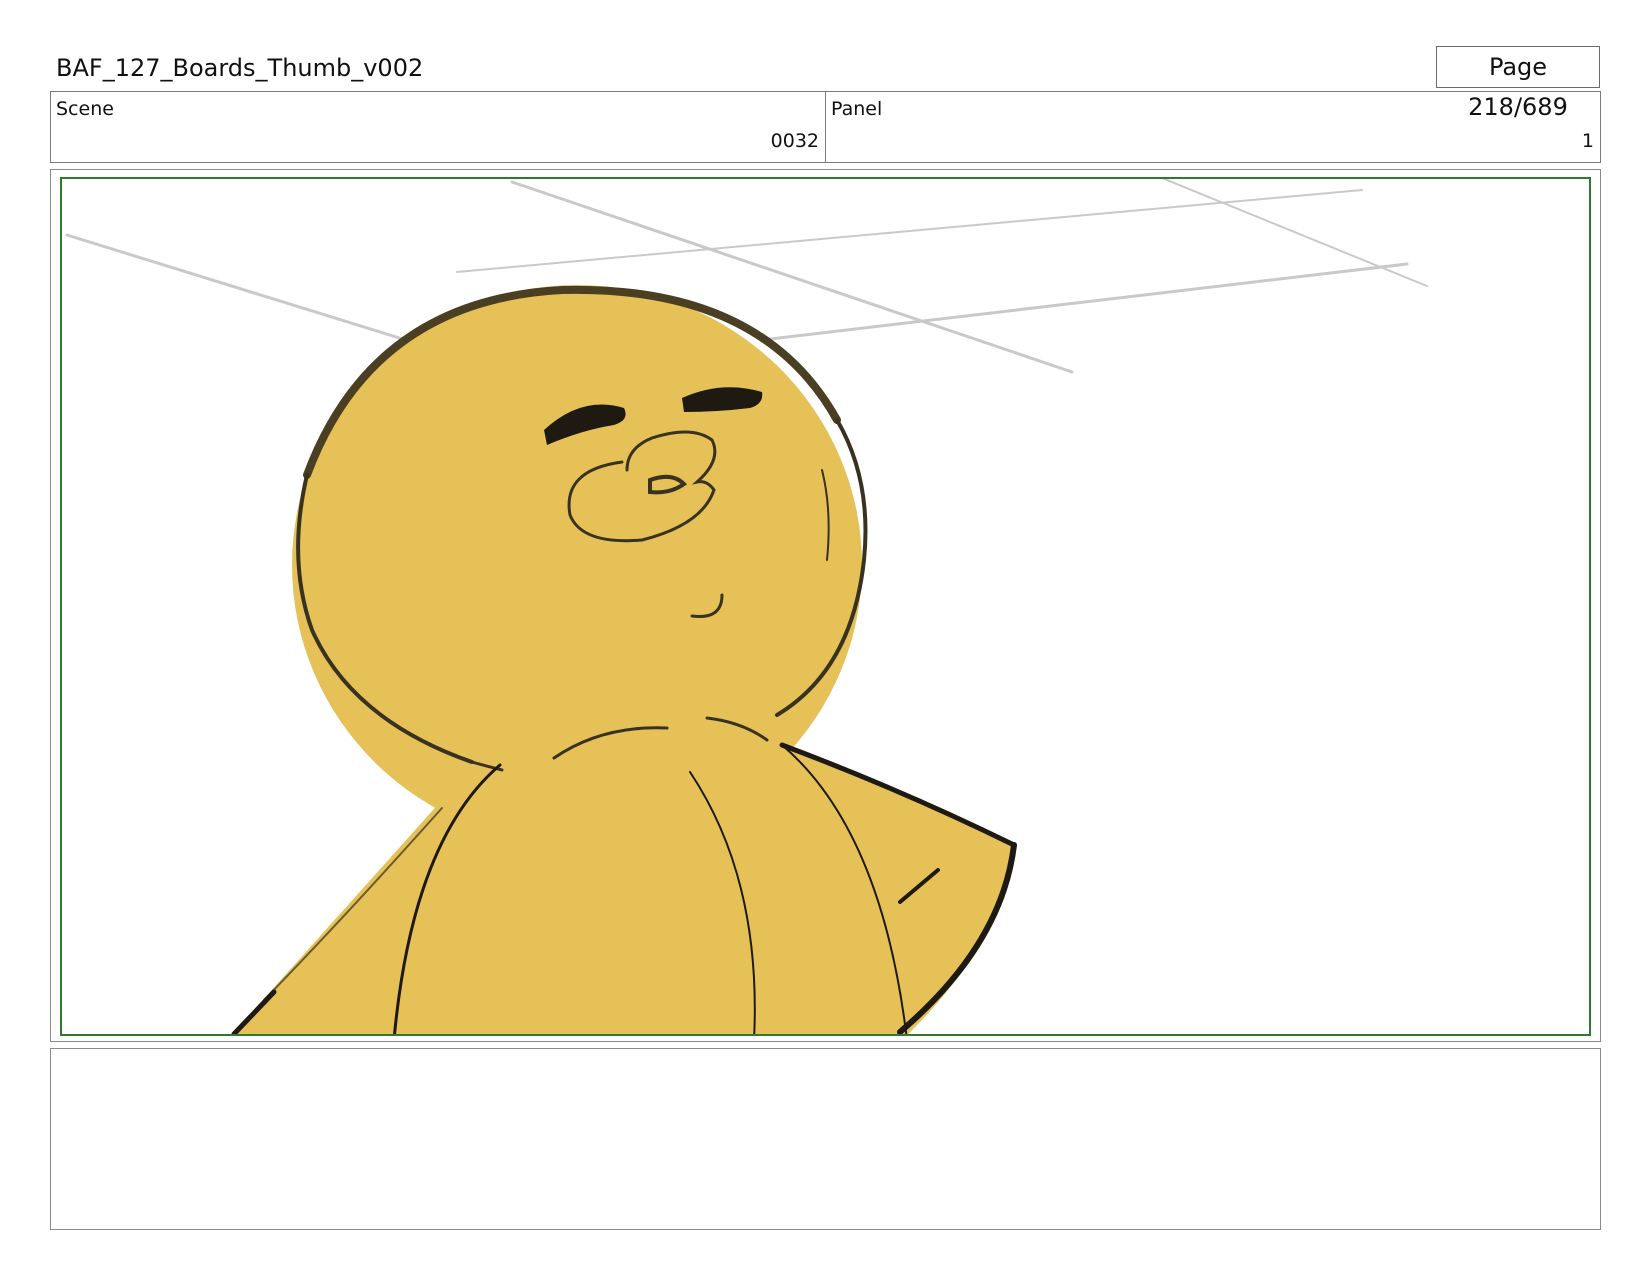 This screenshot has height=1275, width=1650. What do you see at coordinates (240, 68) in the screenshot?
I see `document-title: BAF_127_Boards_Thumb_v002` at bounding box center [240, 68].